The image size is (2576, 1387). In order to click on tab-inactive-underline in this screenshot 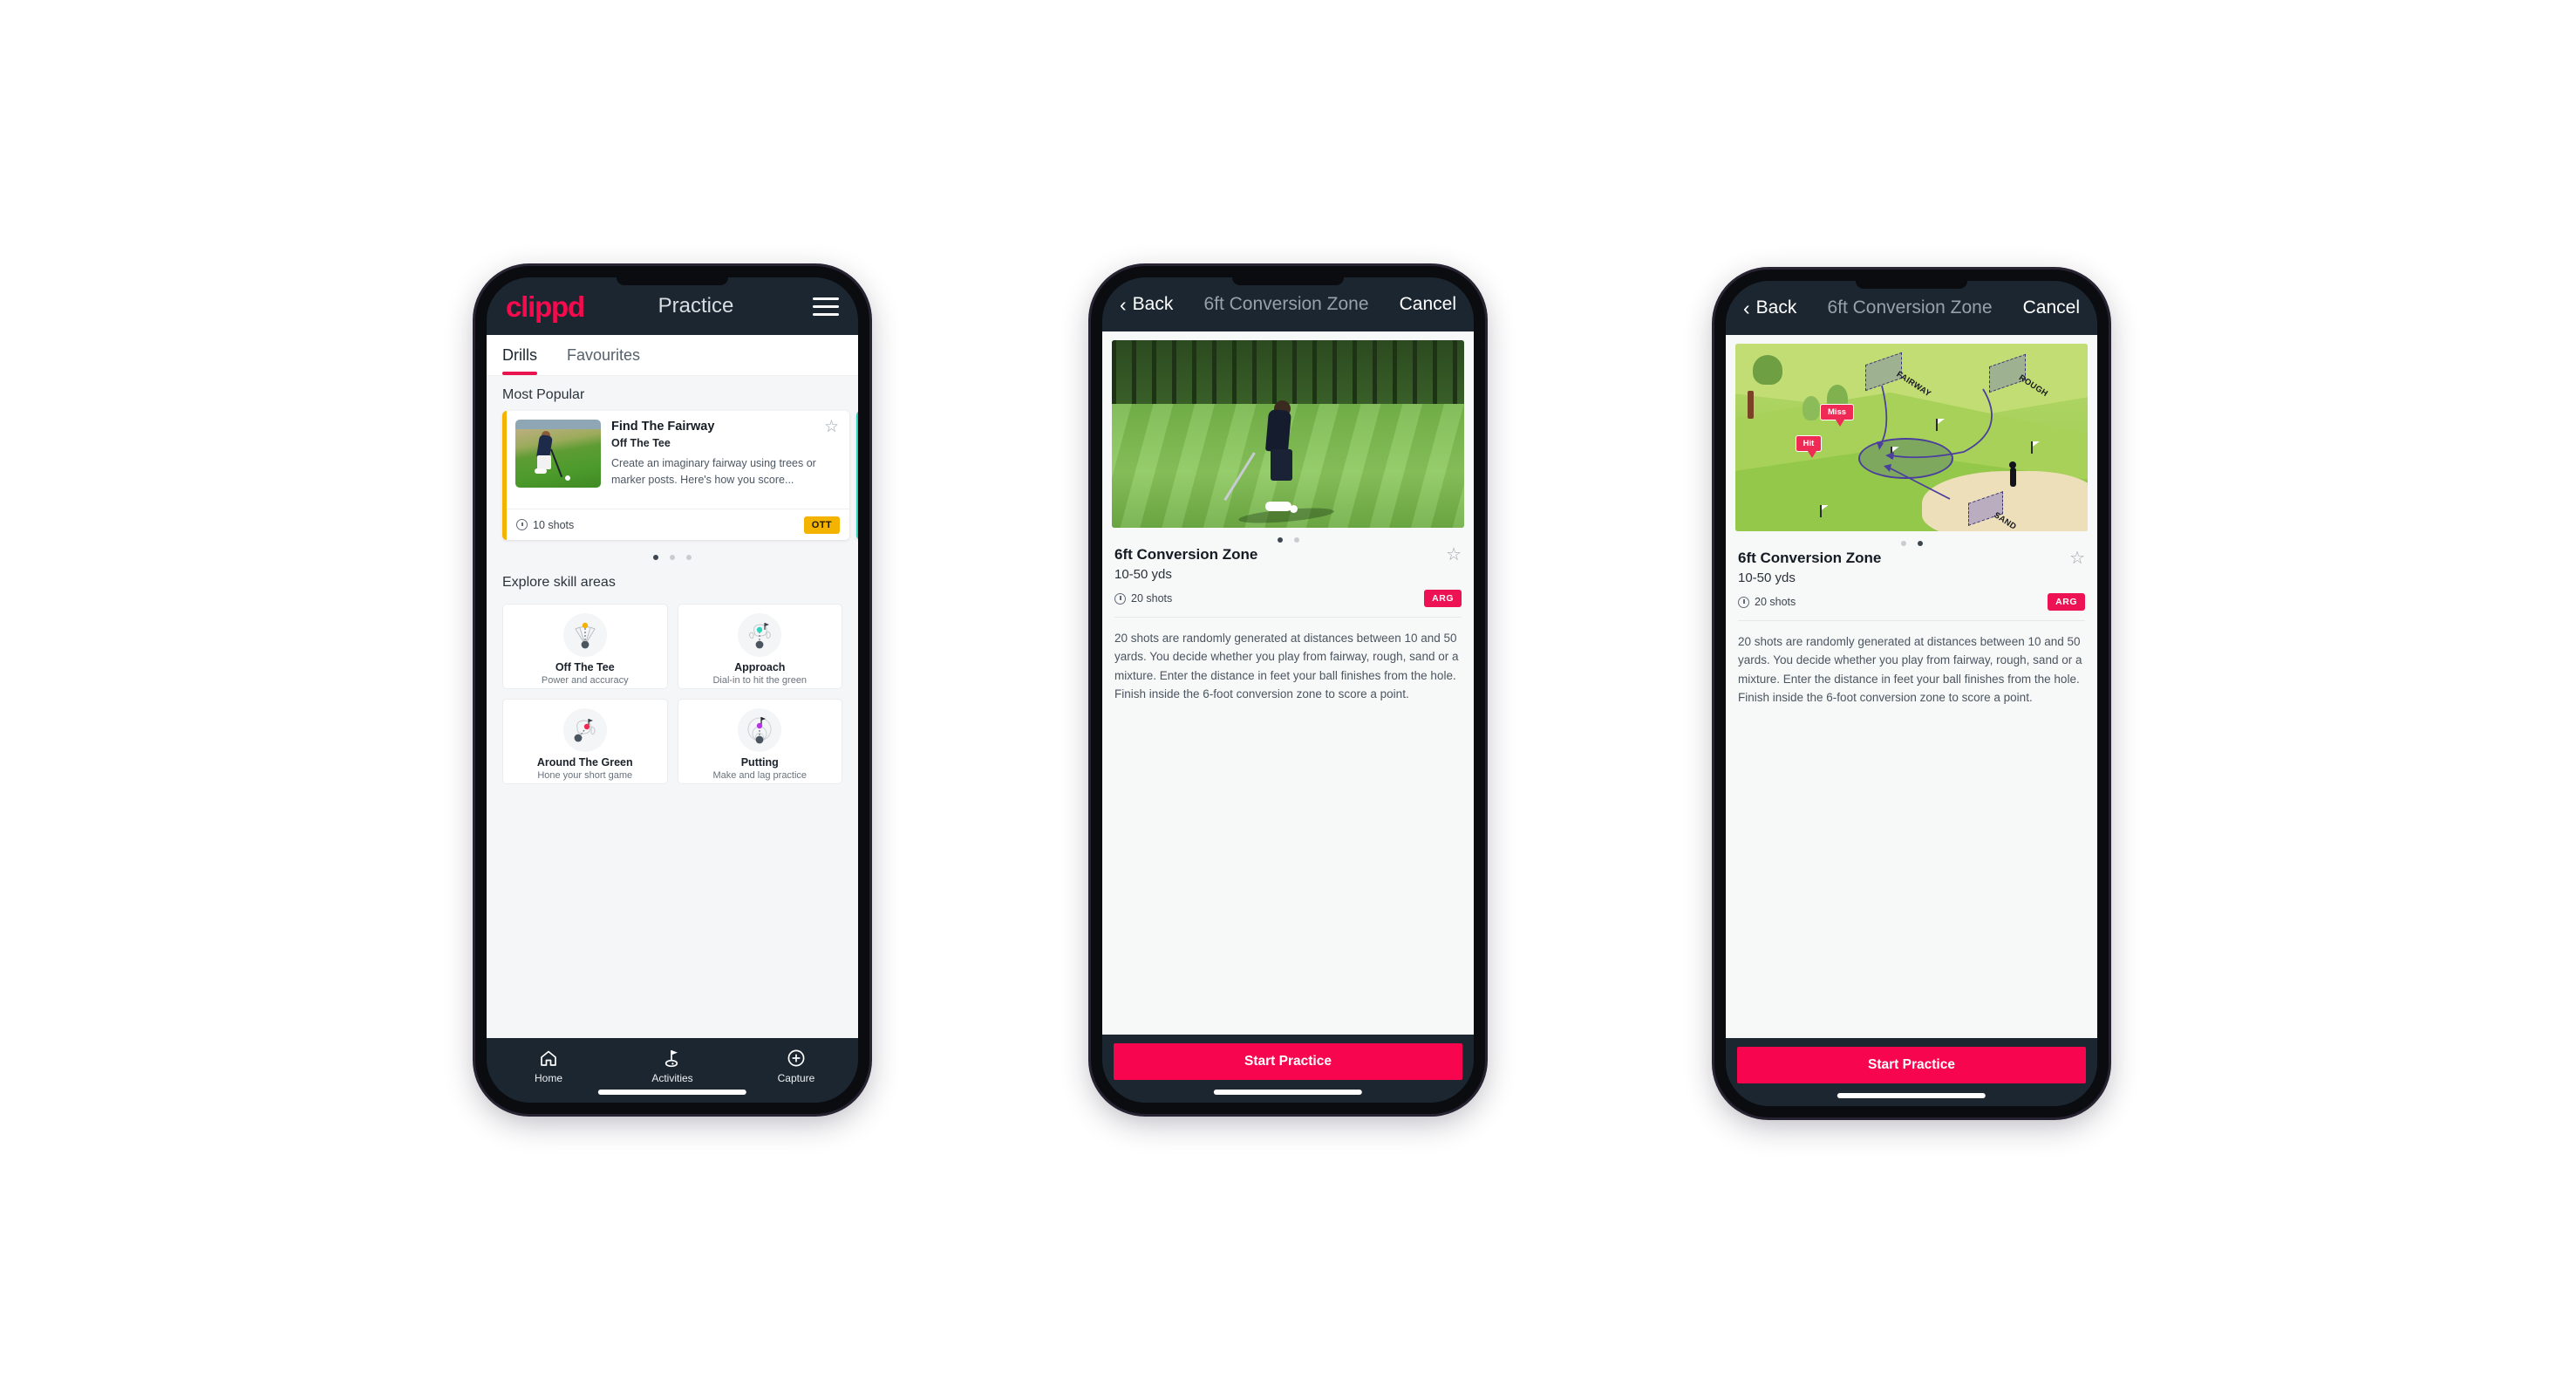, I will do `click(604, 374)`.